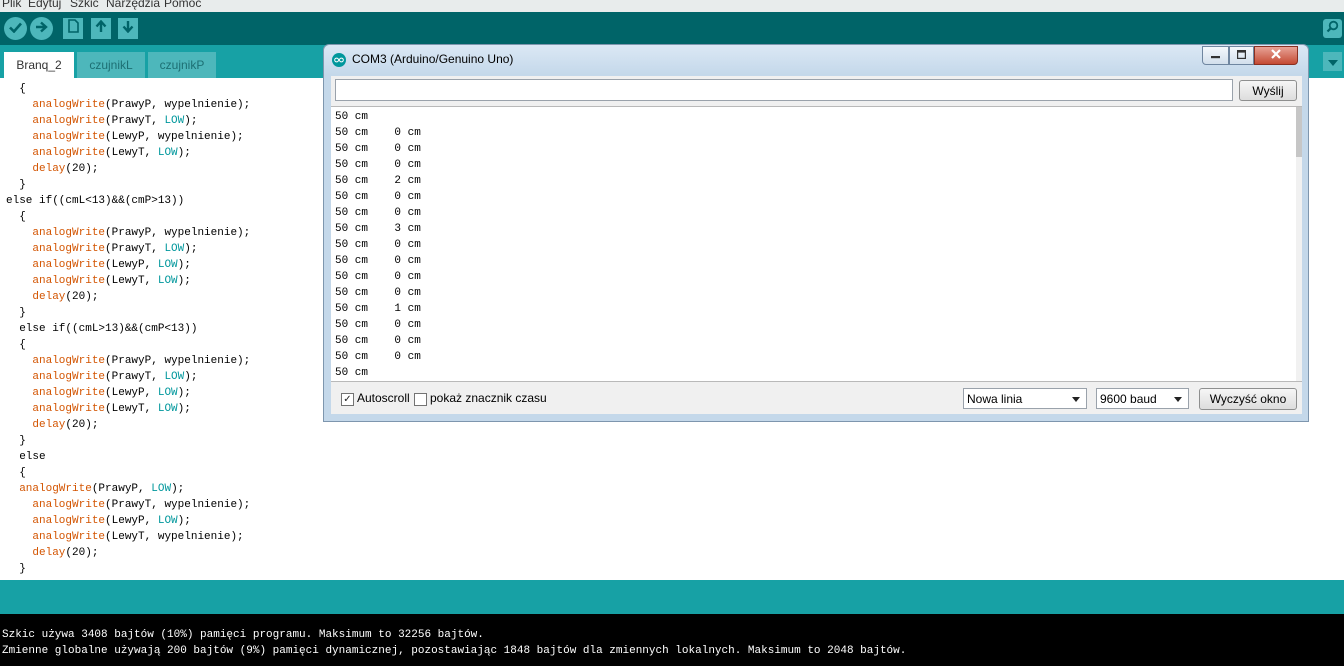 The width and height of the screenshot is (1344, 666). What do you see at coordinates (1025, 398) in the screenshot?
I see `line-ending-select: Nowa linia` at bounding box center [1025, 398].